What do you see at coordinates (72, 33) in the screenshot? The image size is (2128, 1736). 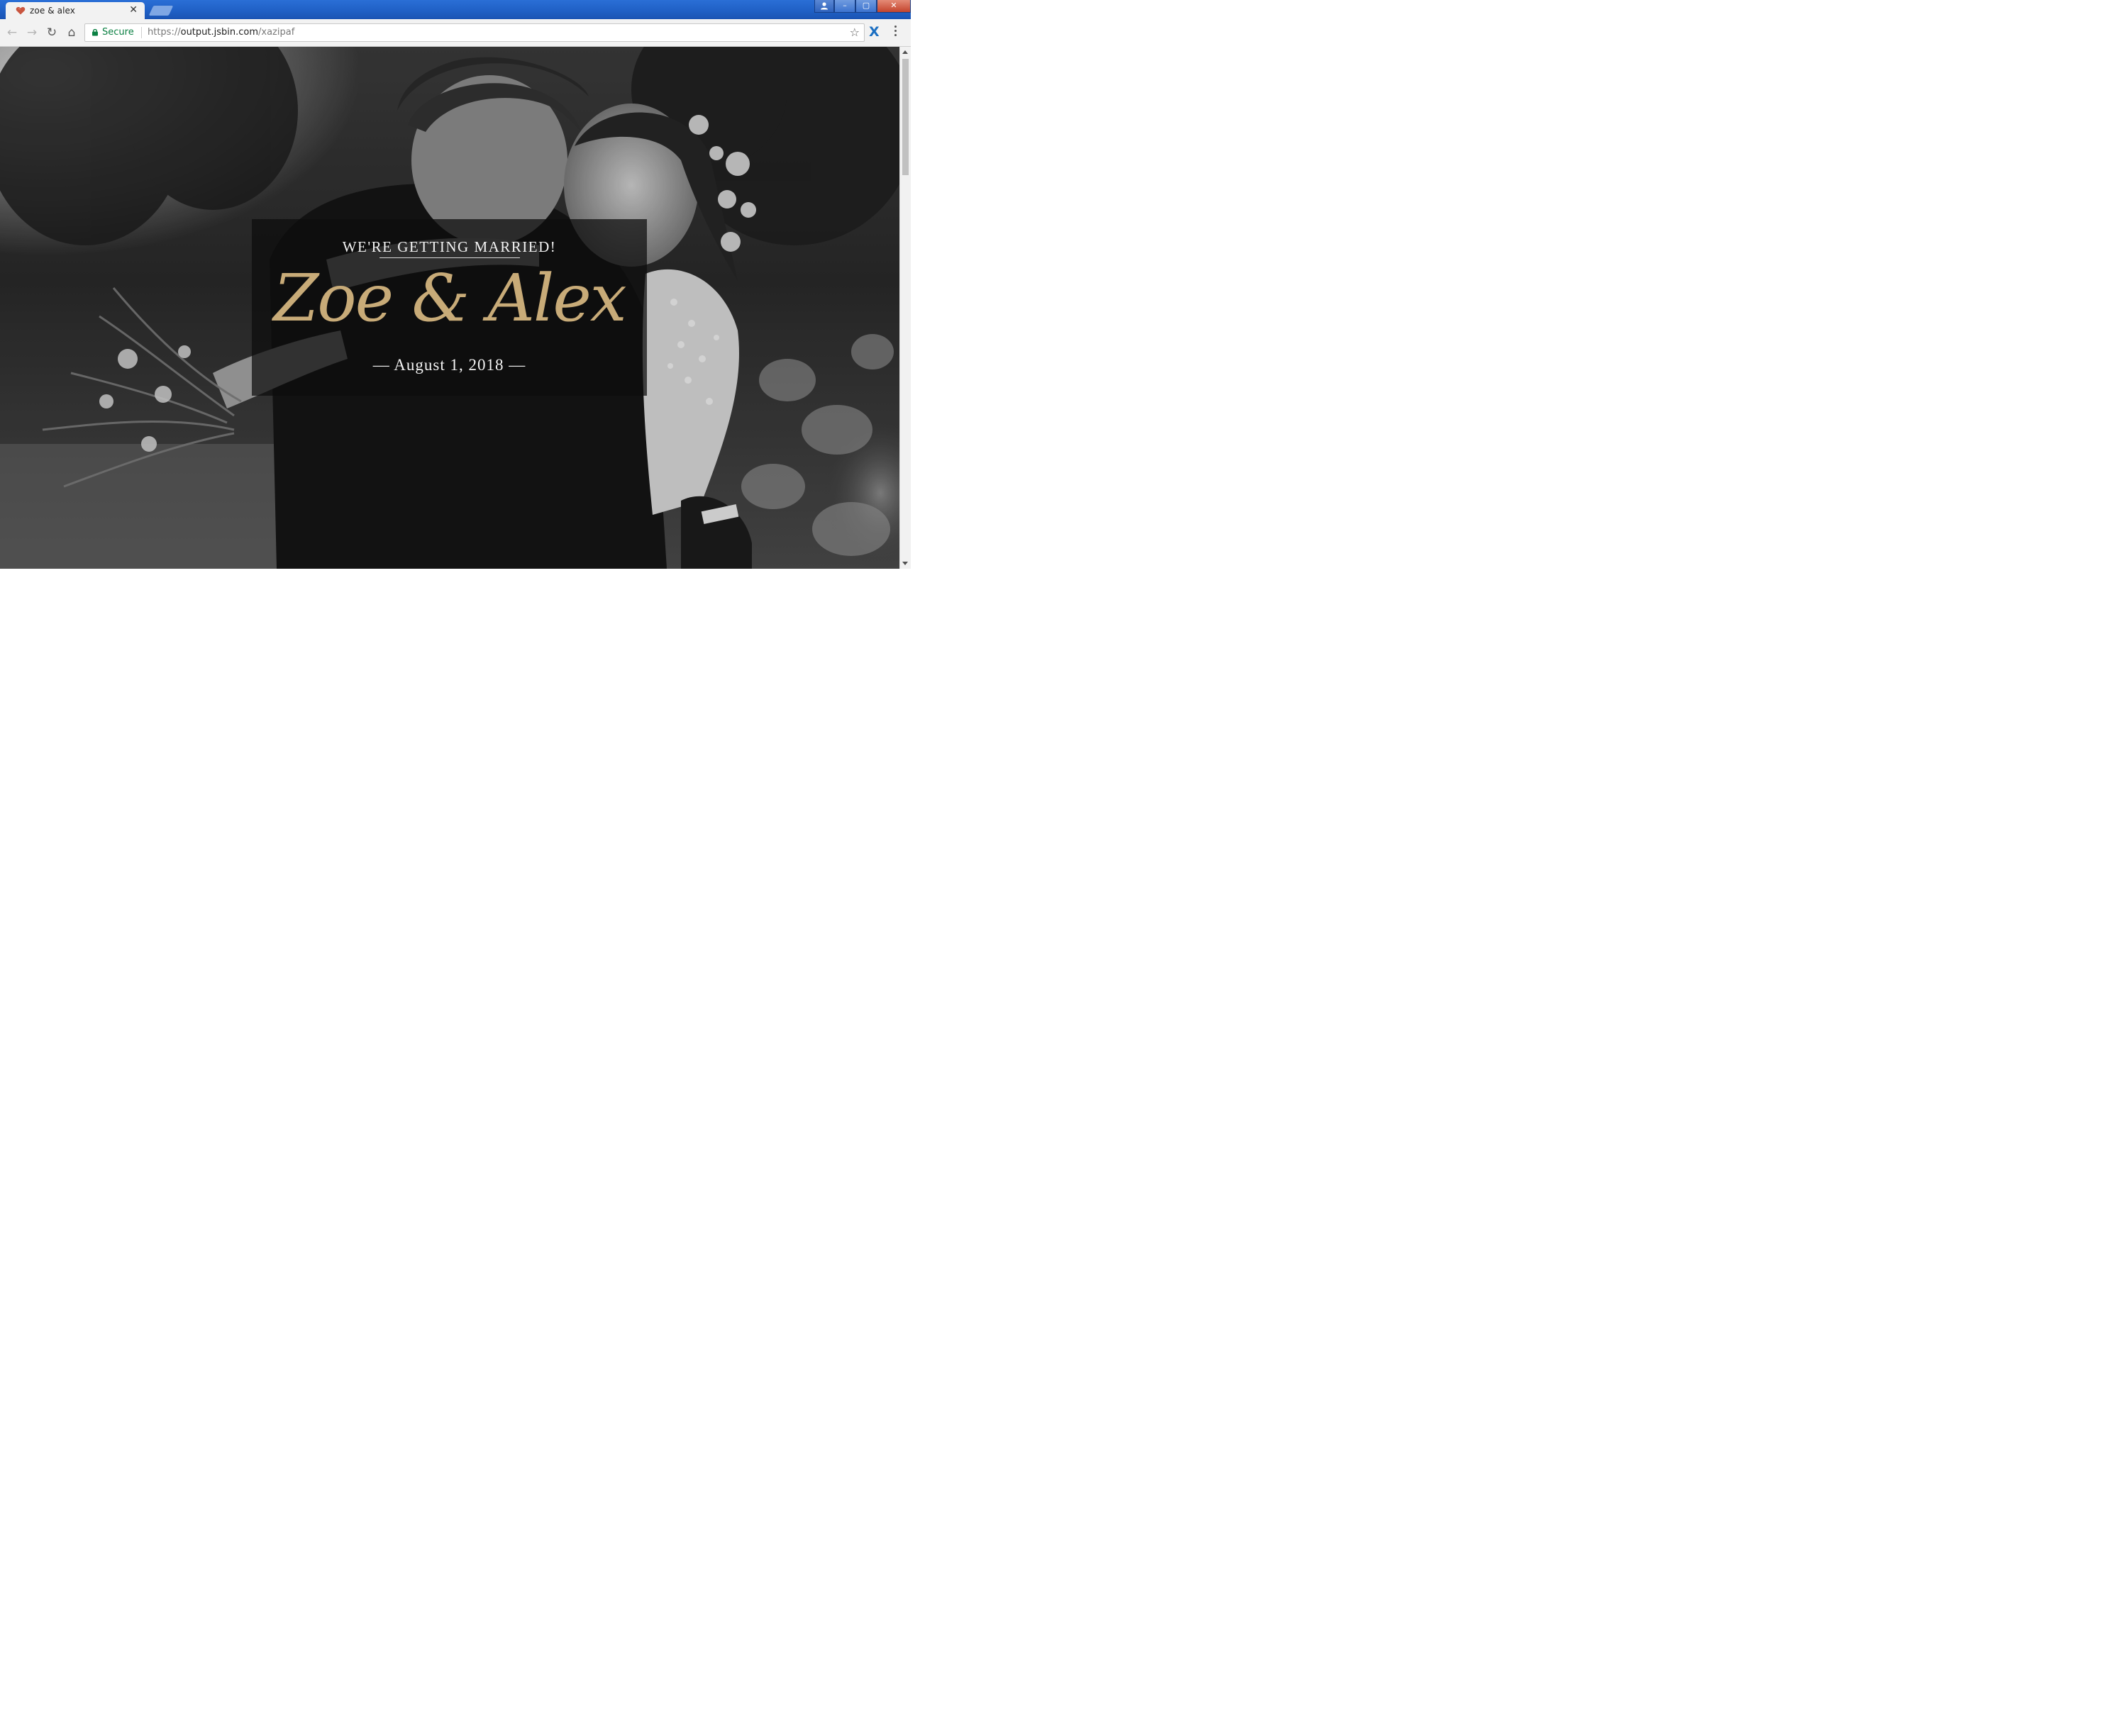 I see `home-button: ⌂` at bounding box center [72, 33].